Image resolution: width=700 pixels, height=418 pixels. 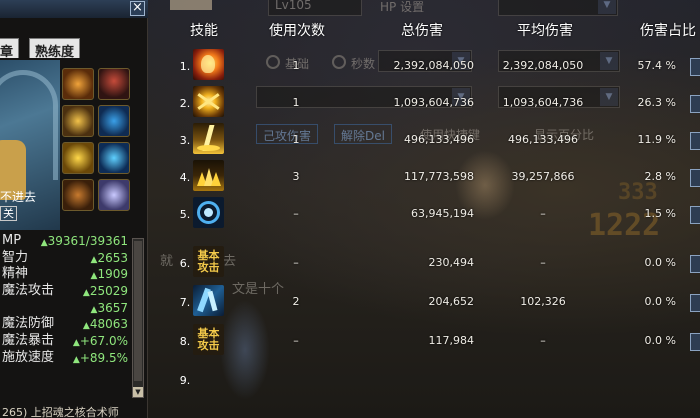 I want to click on table-row: 3. 1 496,133,496 496,133,496 11.9 %, so click(x=424, y=140).